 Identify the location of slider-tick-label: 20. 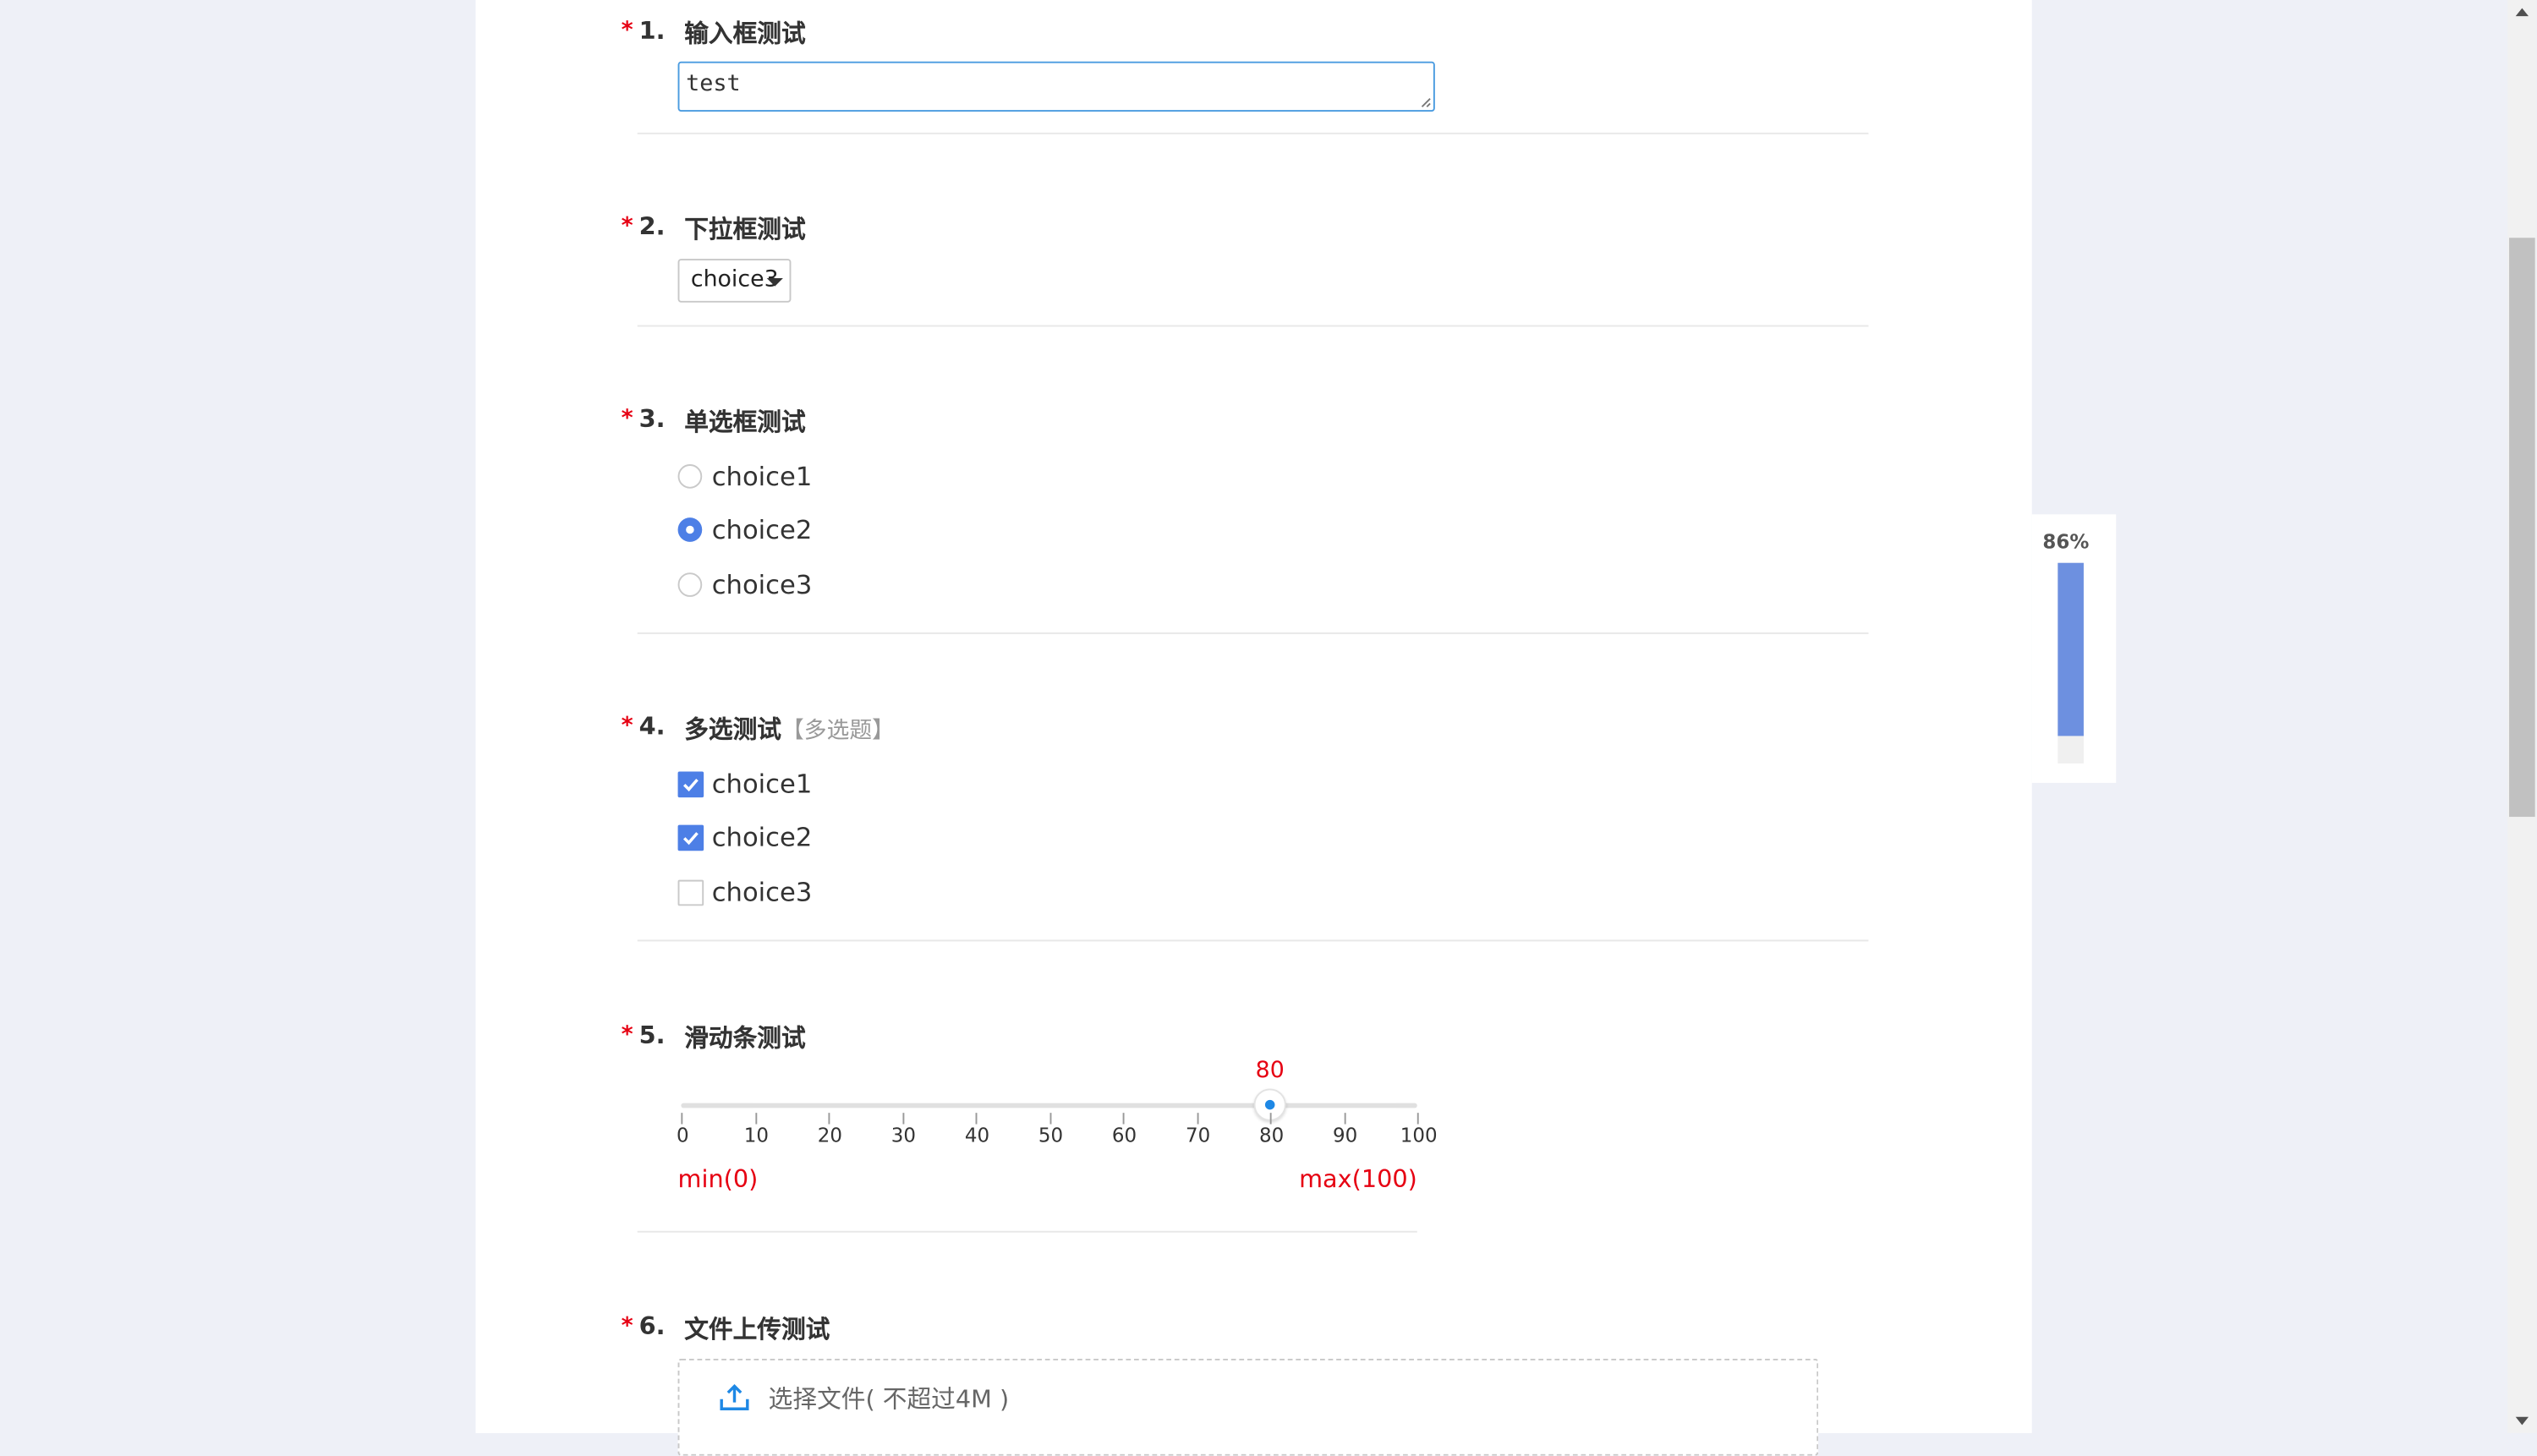
(829, 1136).